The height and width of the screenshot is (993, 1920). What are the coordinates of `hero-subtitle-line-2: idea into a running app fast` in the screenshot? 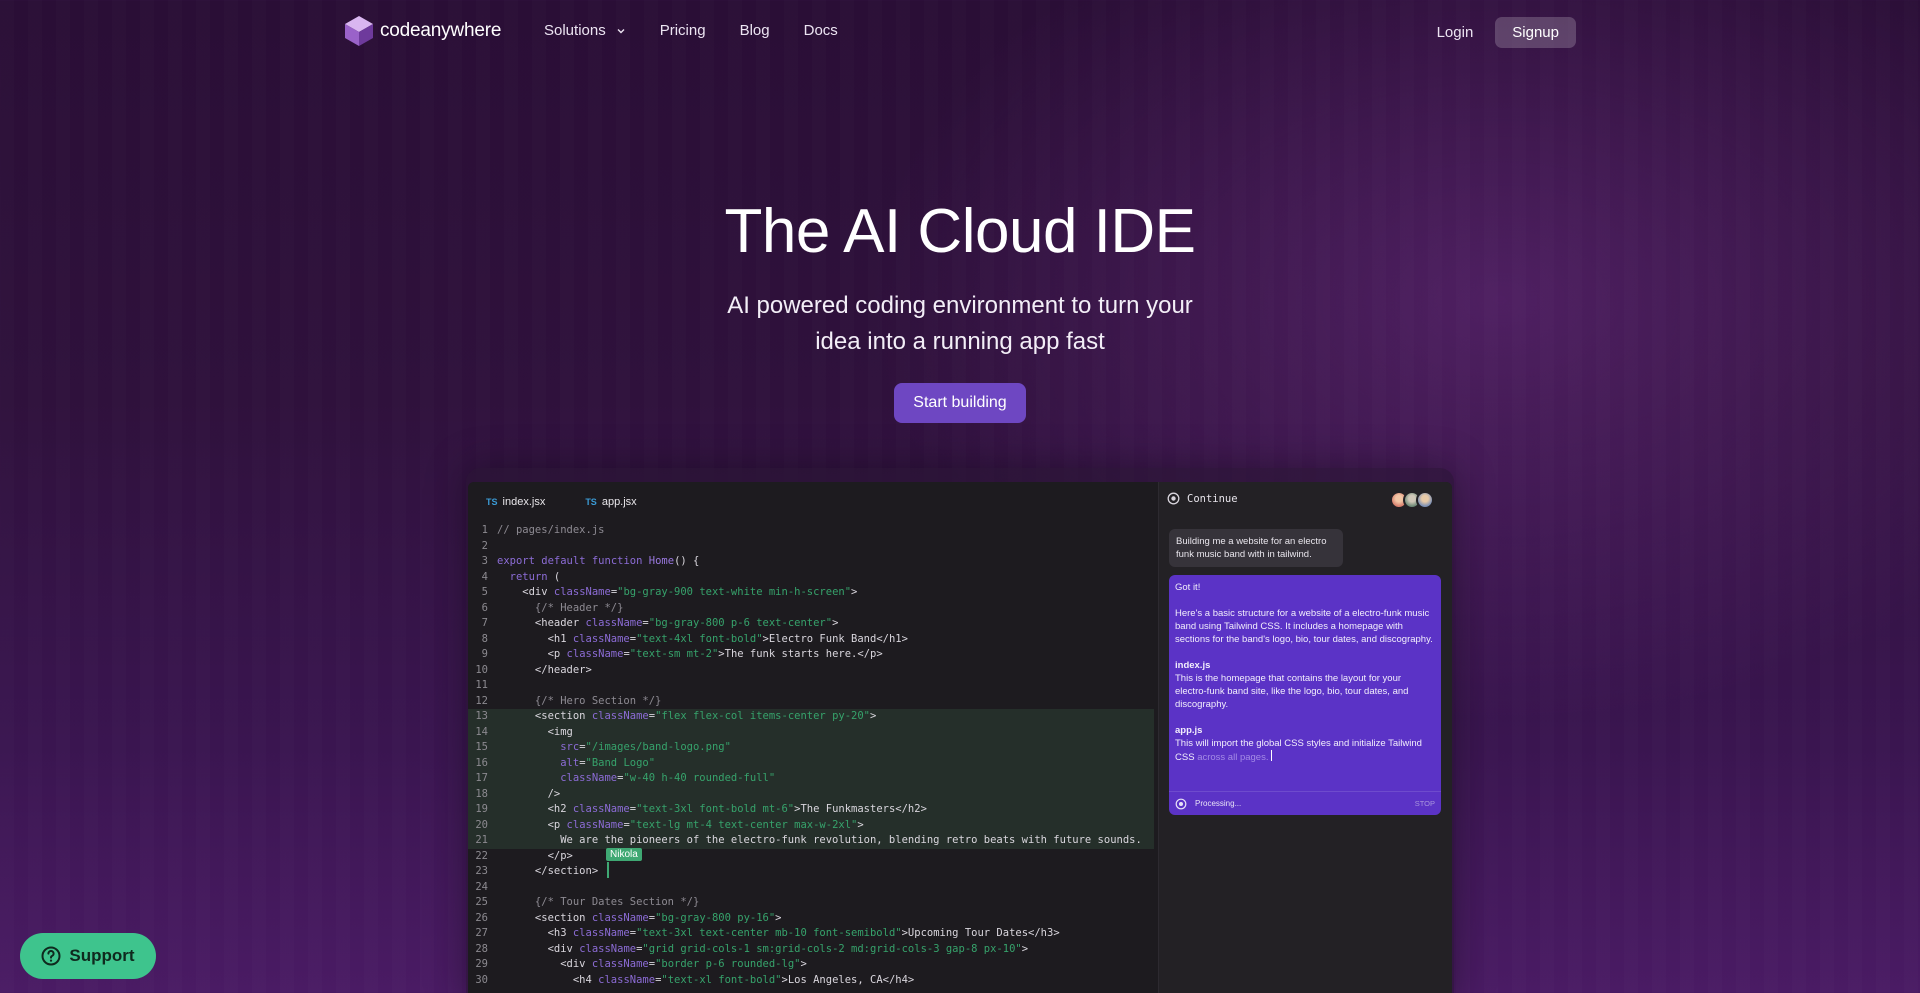 It's located at (960, 341).